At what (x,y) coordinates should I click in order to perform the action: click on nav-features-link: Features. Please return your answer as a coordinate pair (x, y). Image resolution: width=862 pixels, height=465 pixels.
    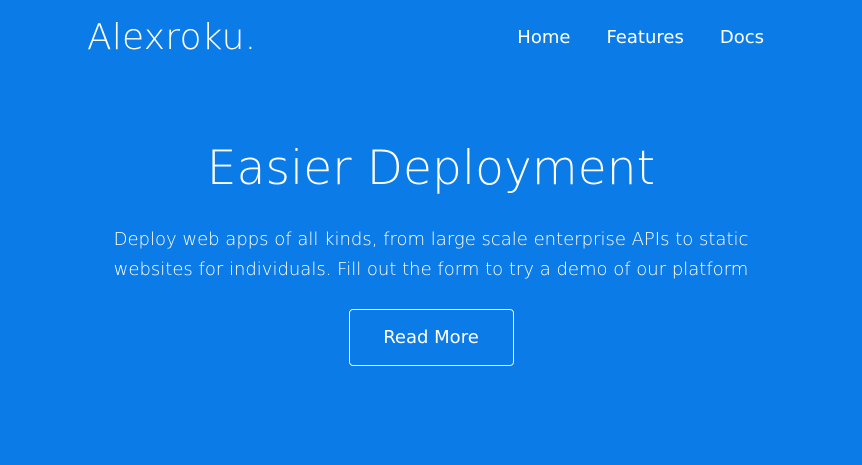
    Looking at the image, I should click on (644, 38).